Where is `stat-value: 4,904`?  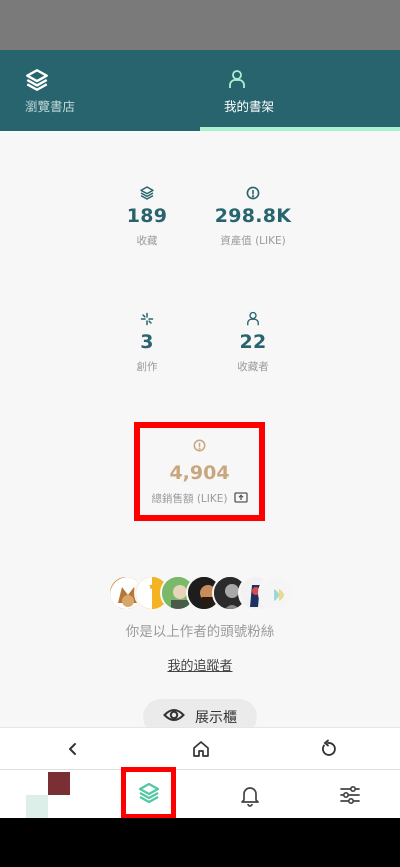 stat-value: 4,904 is located at coordinates (199, 473).